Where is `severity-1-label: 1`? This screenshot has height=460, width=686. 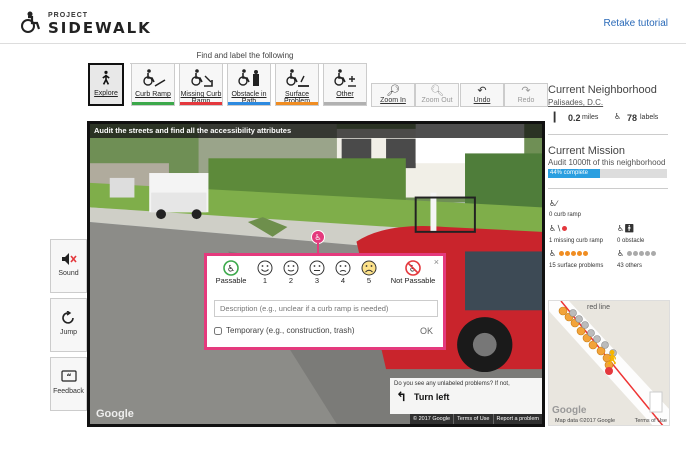 severity-1-label: 1 is located at coordinates (265, 280).